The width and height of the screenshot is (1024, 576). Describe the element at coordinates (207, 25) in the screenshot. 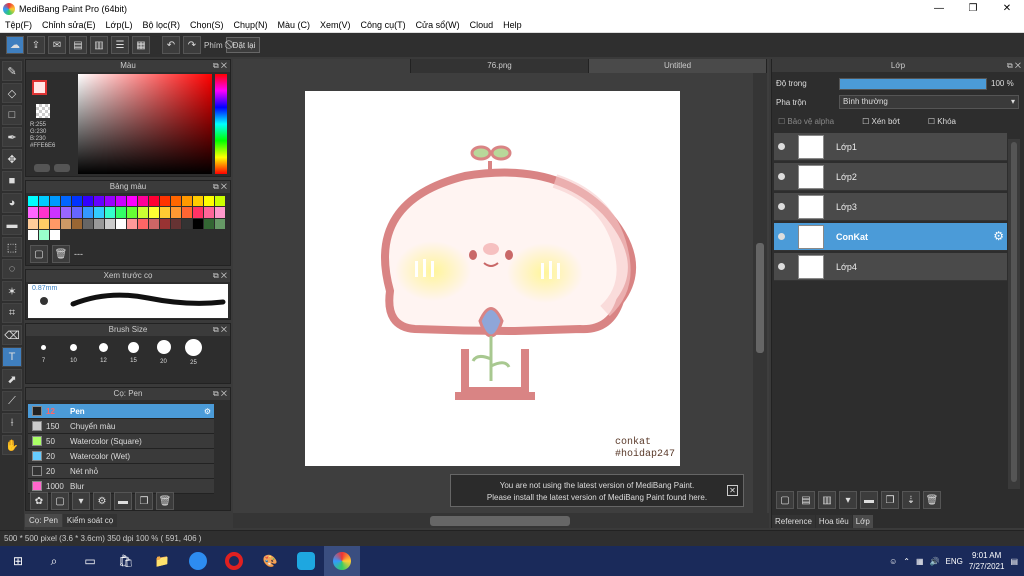

I see `menu-select: Chọn(S)` at that location.